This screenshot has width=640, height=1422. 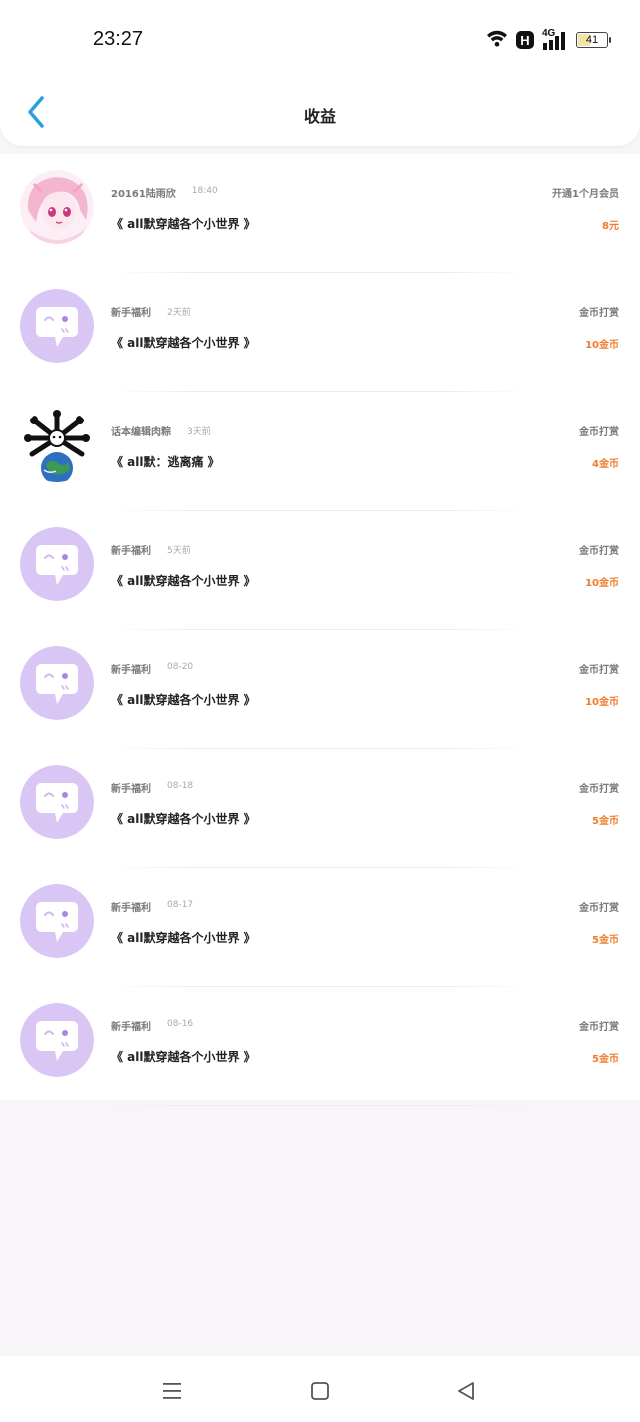 I want to click on income-record-row: 20161陆雨欣 18:40 《 all默穿越各个小世界 》 开通1个月会员 8元, so click(x=320, y=213).